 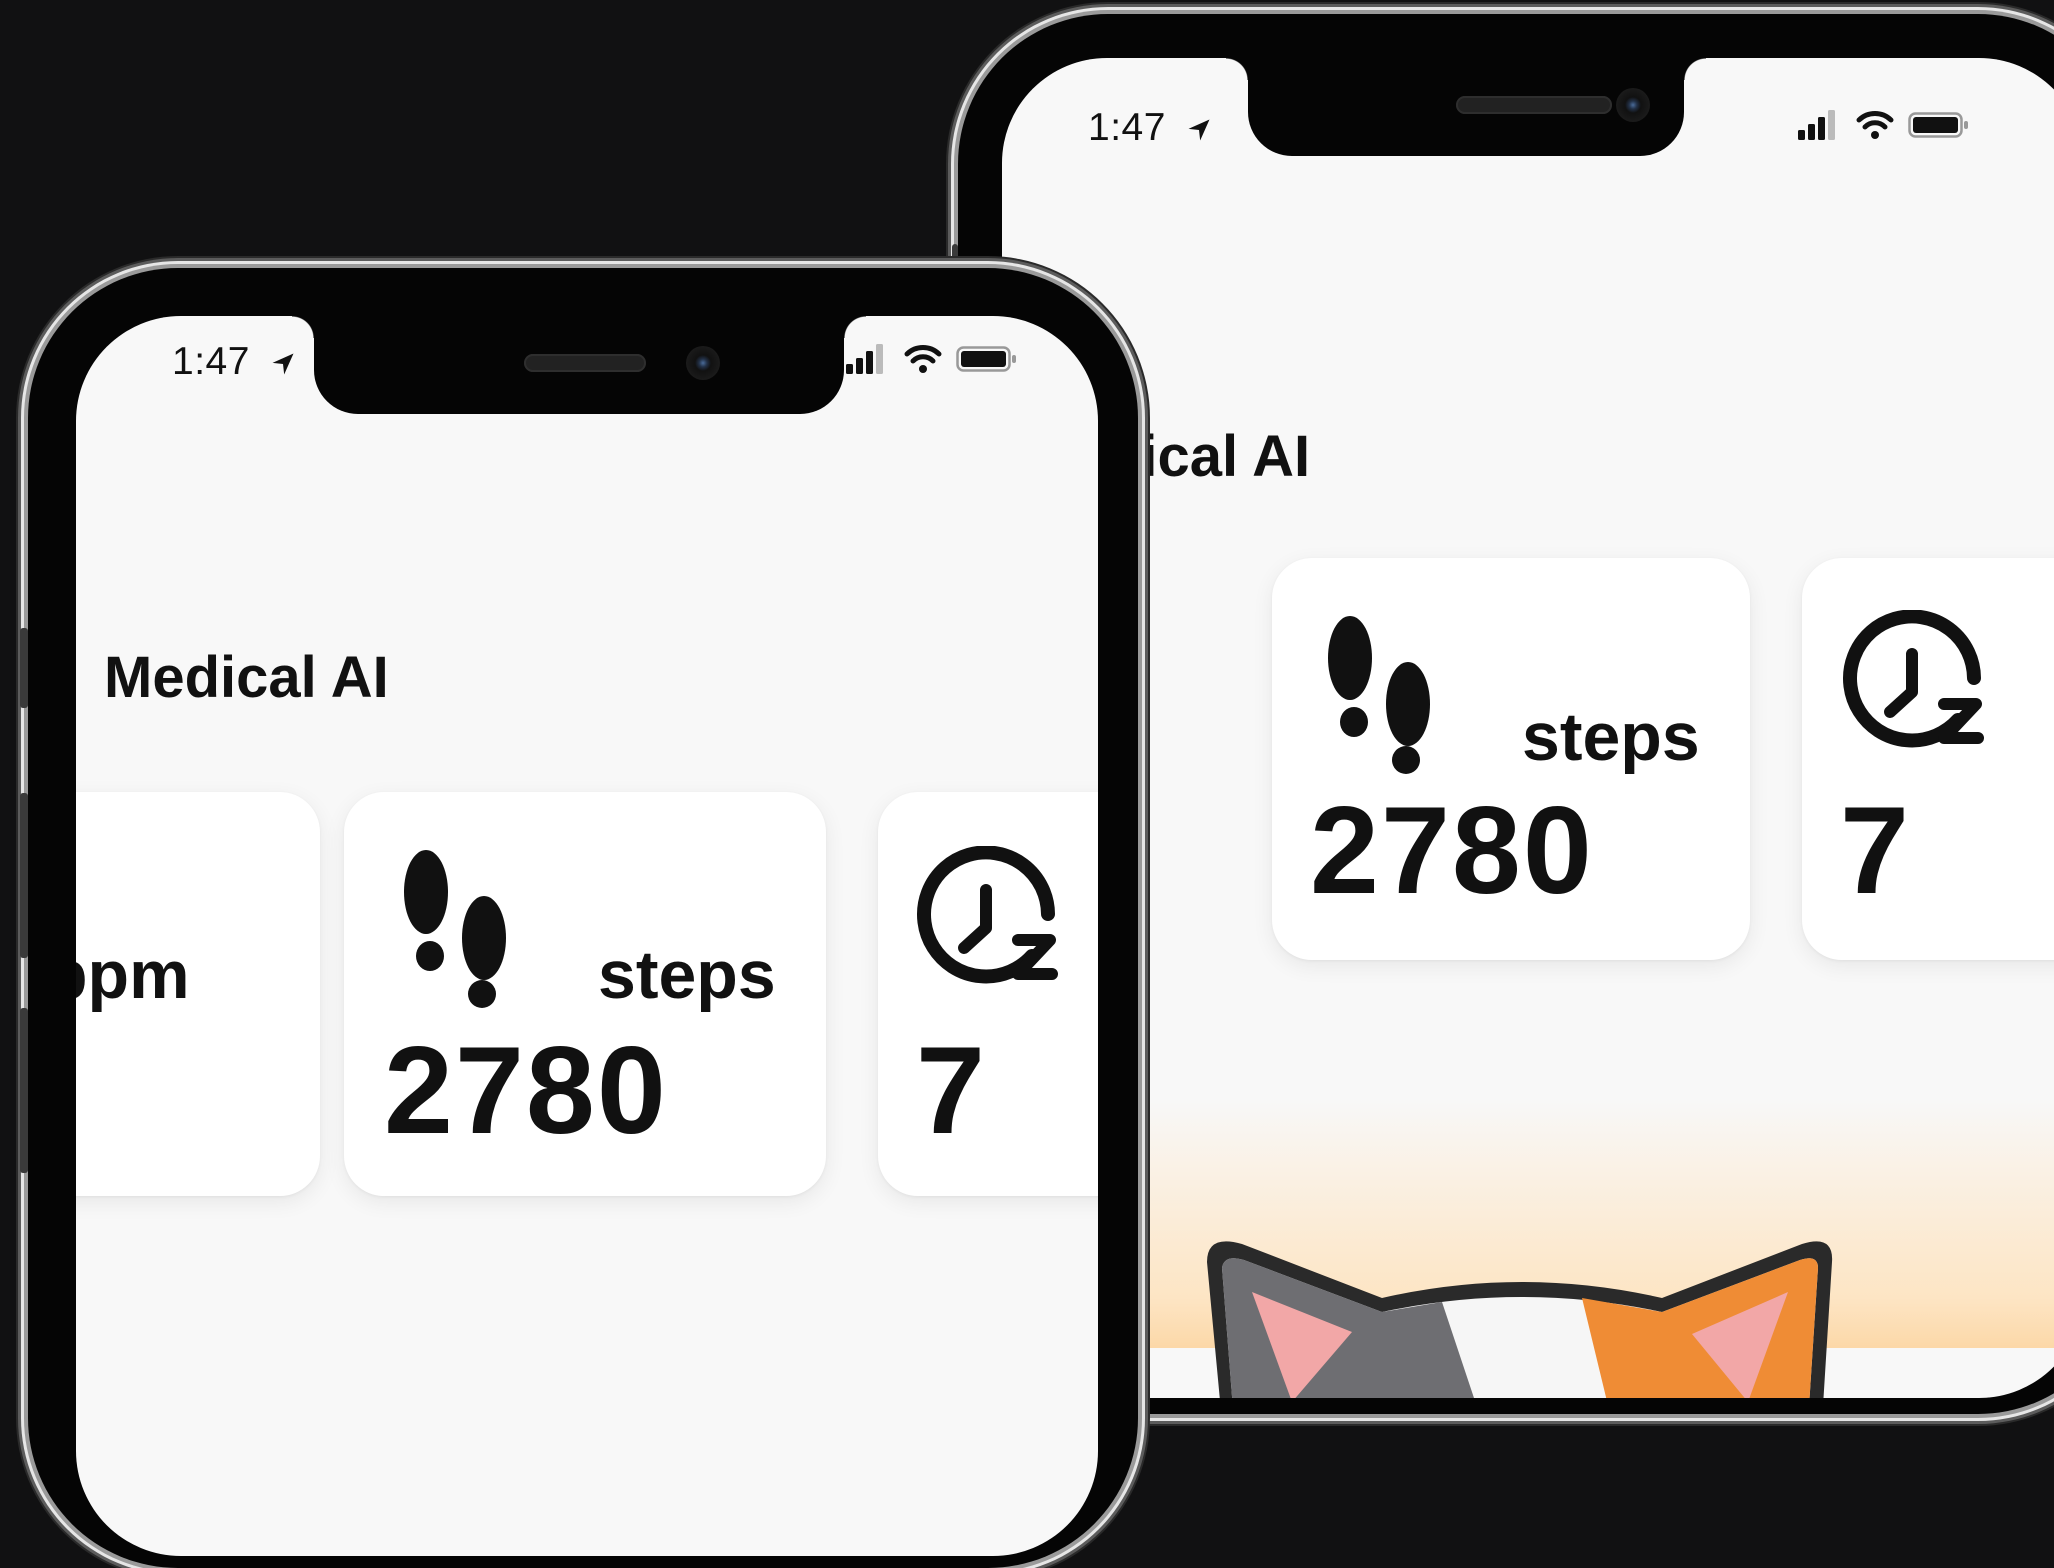 I want to click on app-title: Medical AI, so click(x=246, y=677).